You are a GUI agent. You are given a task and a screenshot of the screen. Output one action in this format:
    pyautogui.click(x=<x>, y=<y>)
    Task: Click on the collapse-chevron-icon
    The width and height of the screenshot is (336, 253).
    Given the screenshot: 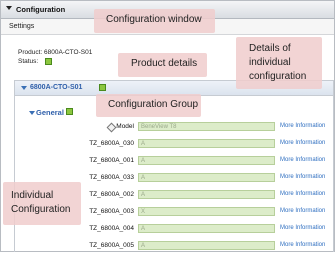 What is the action you would take?
    pyautogui.click(x=9, y=8)
    